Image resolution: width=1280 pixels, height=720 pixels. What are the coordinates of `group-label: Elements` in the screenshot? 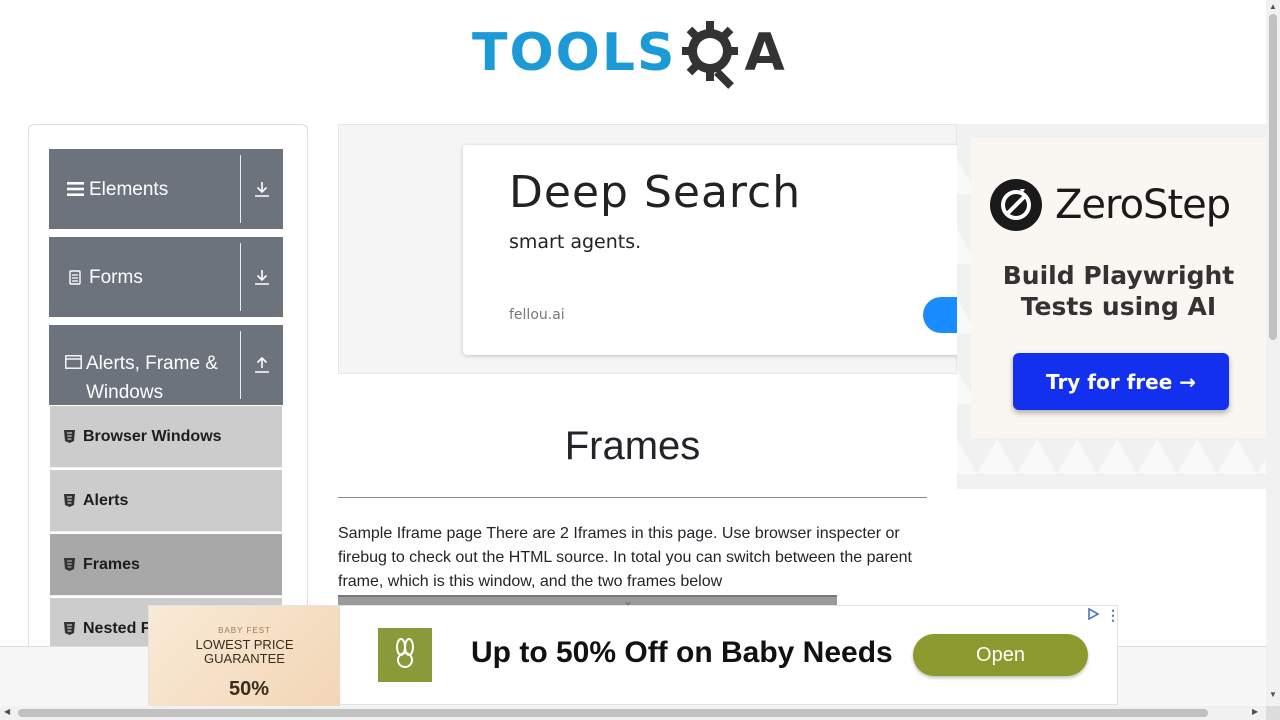 It's located at (129, 189).